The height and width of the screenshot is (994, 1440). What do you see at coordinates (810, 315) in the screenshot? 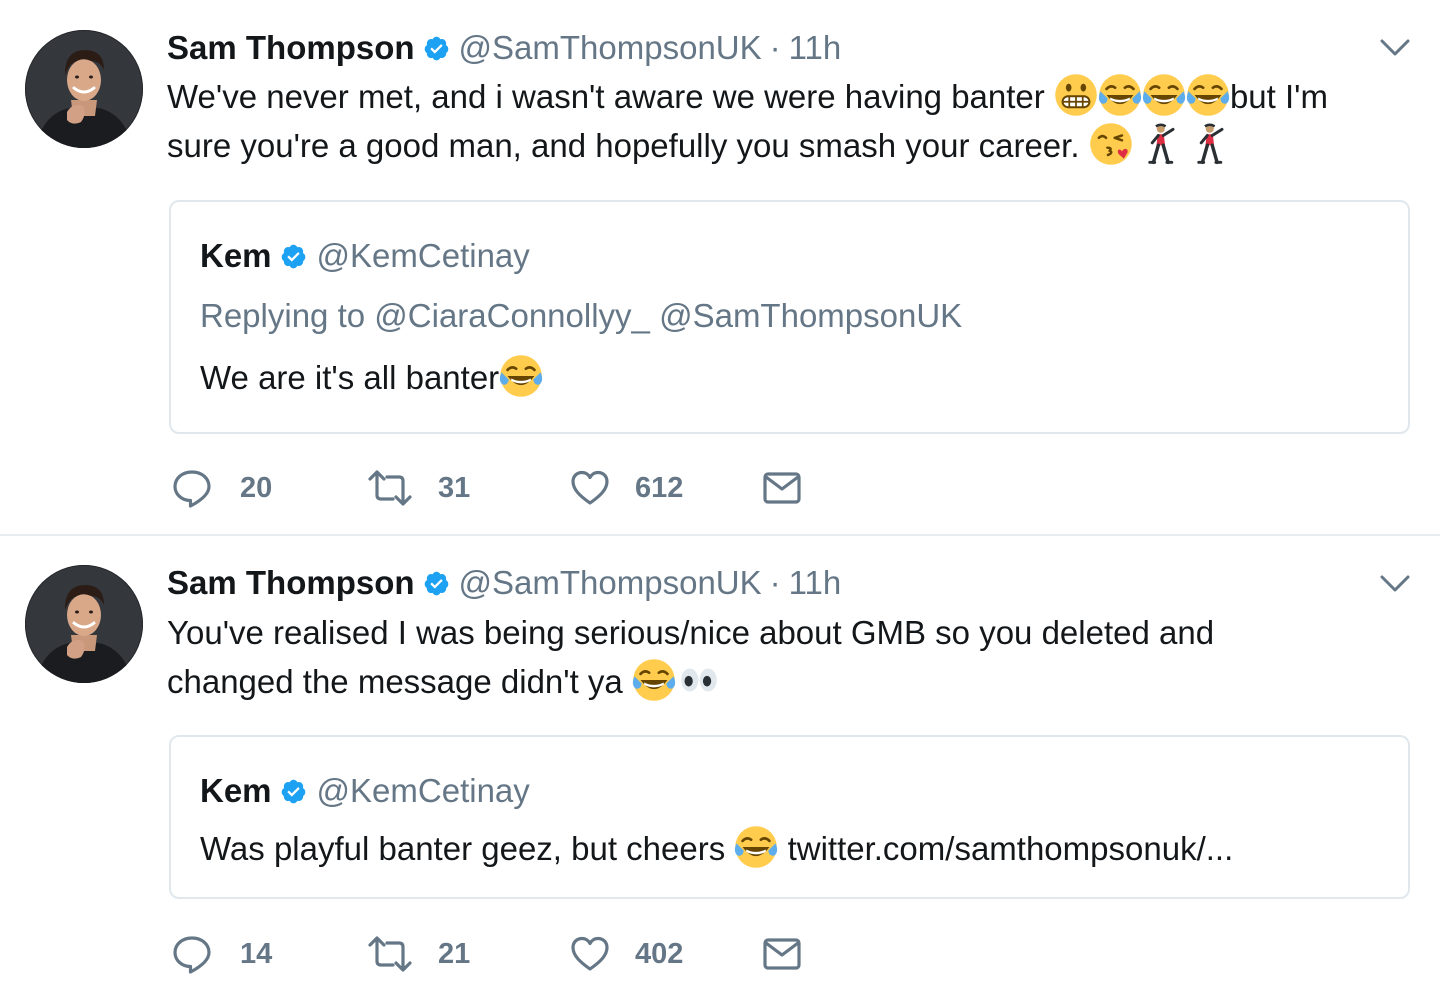
I see `mention-link: @SamThompsonUK` at bounding box center [810, 315].